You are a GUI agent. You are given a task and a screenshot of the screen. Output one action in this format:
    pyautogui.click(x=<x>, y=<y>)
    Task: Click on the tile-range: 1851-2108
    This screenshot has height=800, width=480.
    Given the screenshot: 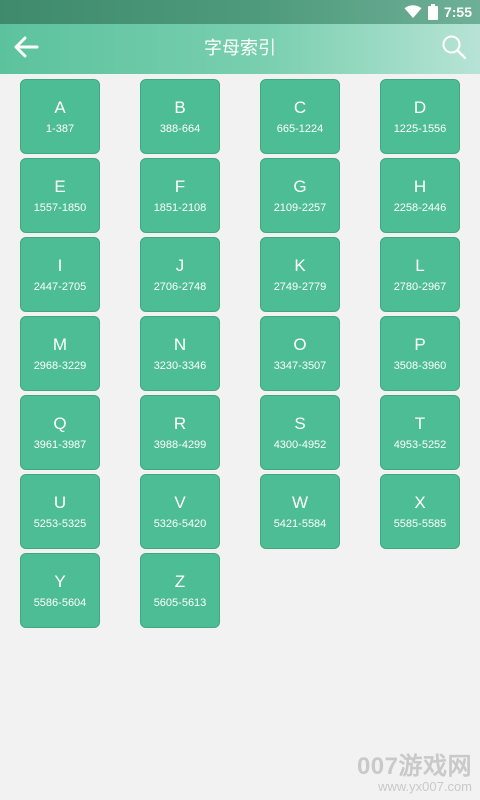 What is the action you would take?
    pyautogui.click(x=180, y=207)
    